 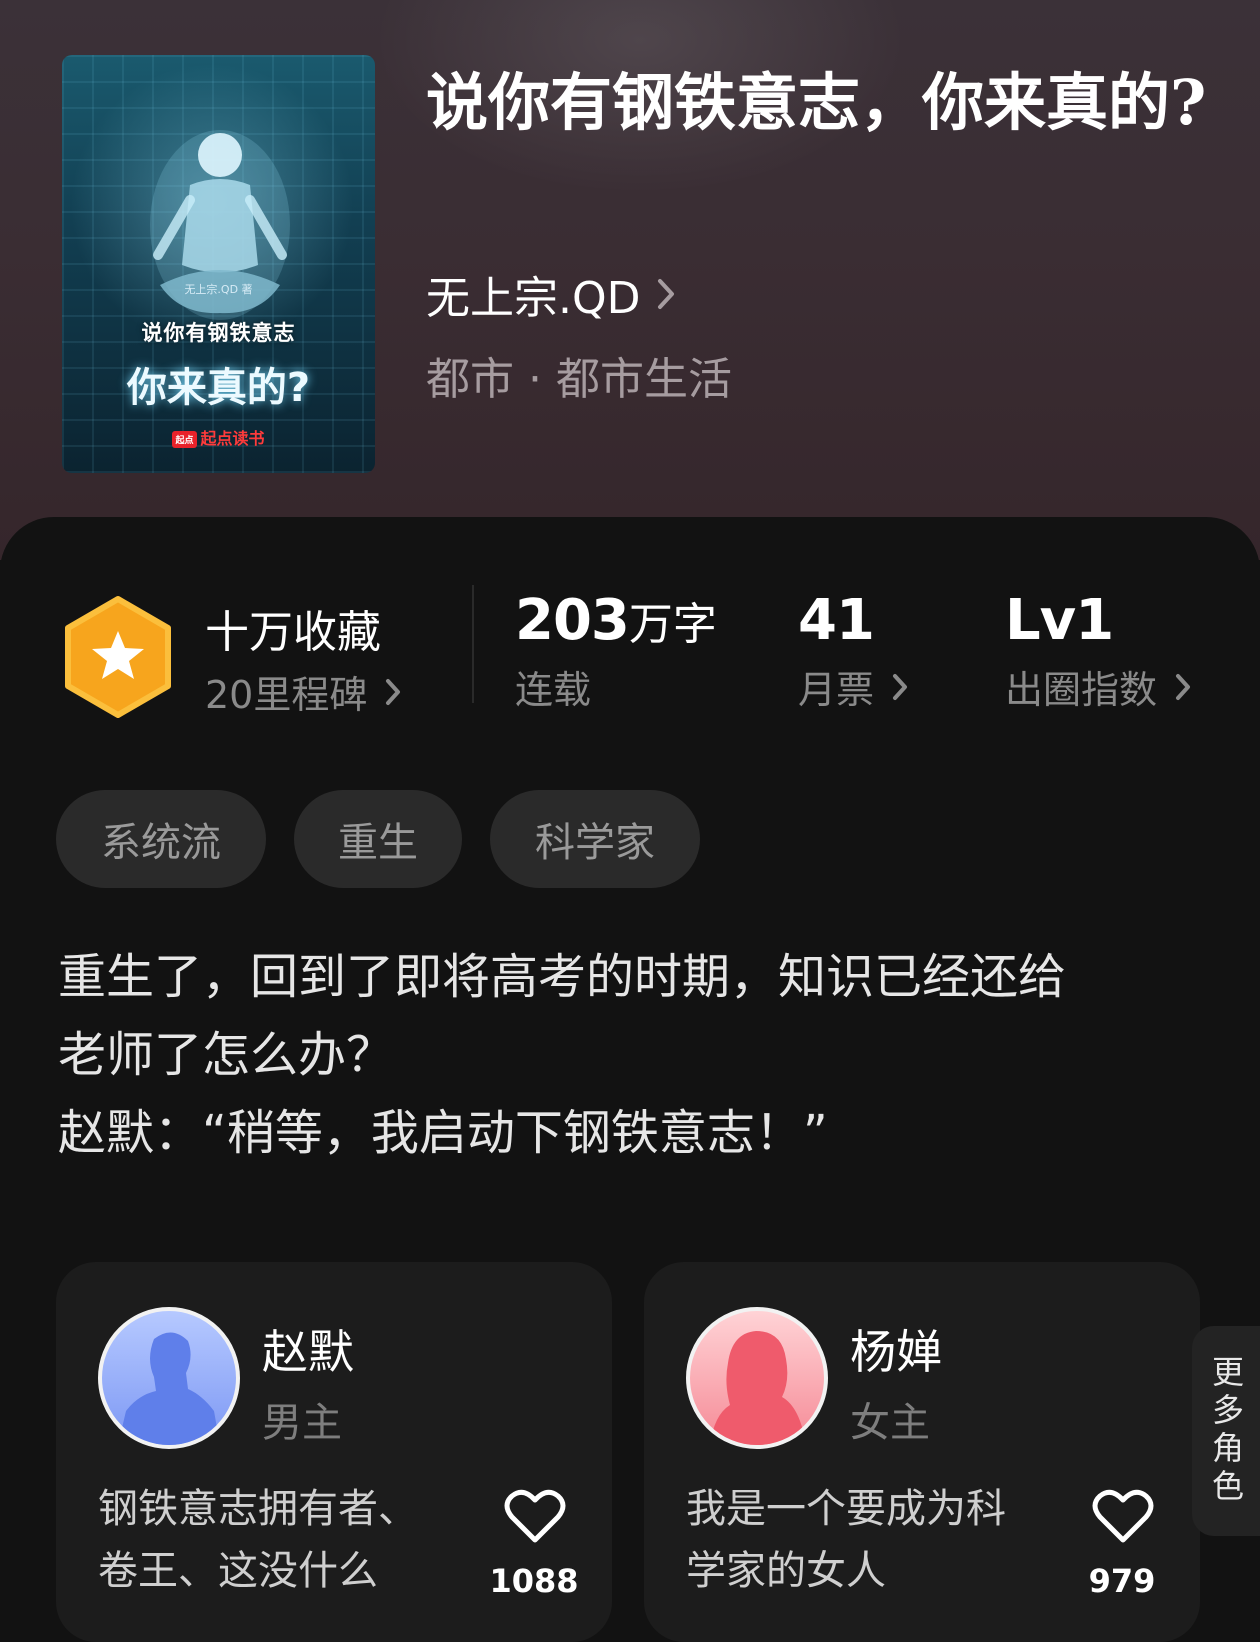 What do you see at coordinates (1059, 620) in the screenshot?
I see `influence-index-value: Lv1` at bounding box center [1059, 620].